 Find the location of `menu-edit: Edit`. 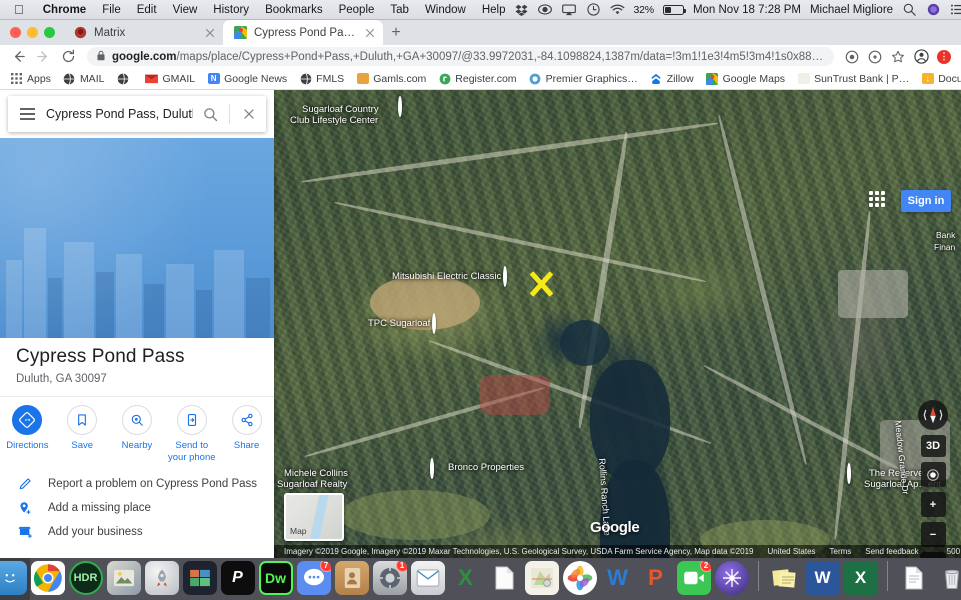

menu-edit: Edit is located at coordinates (147, 10).